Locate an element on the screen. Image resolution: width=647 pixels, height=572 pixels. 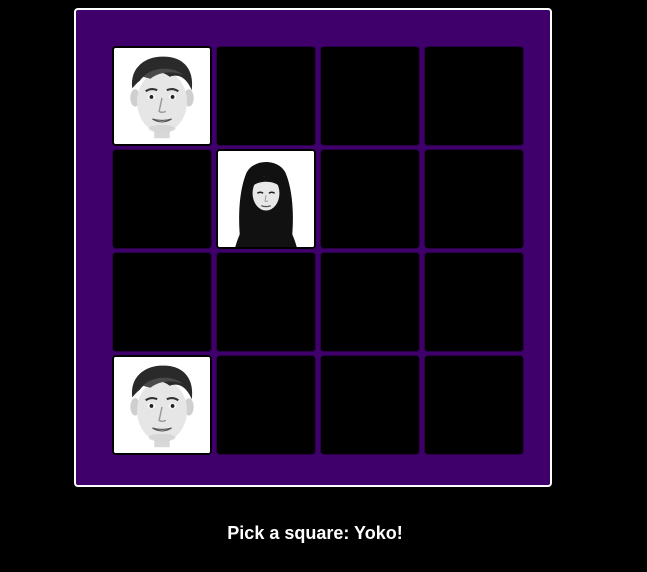
grid-tile-r2-c3 is located at coordinates (370, 199).